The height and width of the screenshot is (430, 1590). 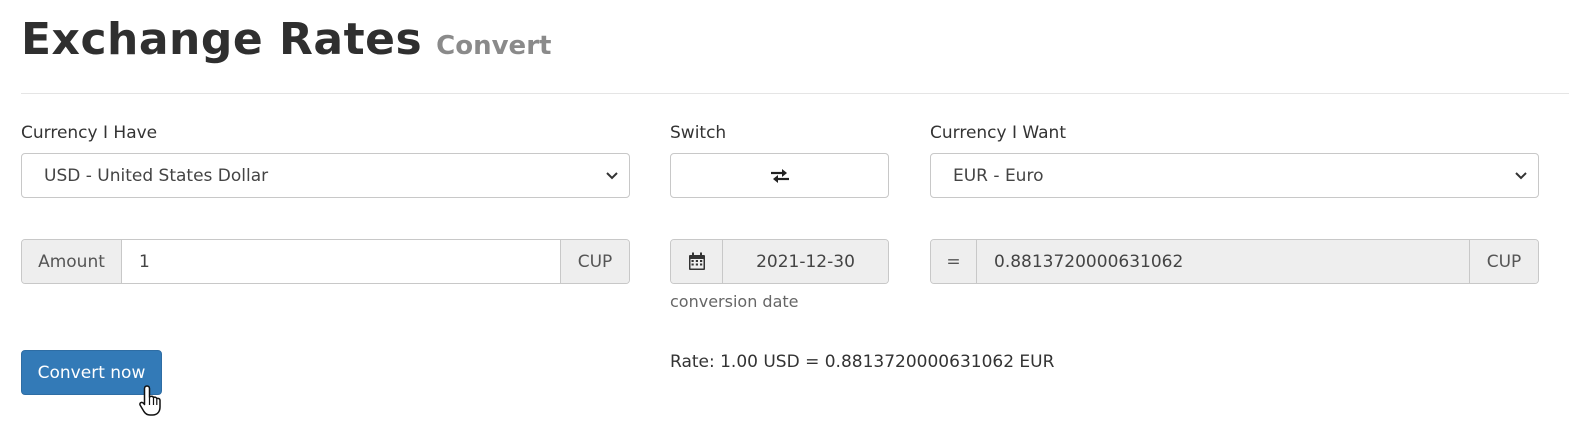 What do you see at coordinates (1234, 175) in the screenshot?
I see `currency-want-select: EUR - Euro` at bounding box center [1234, 175].